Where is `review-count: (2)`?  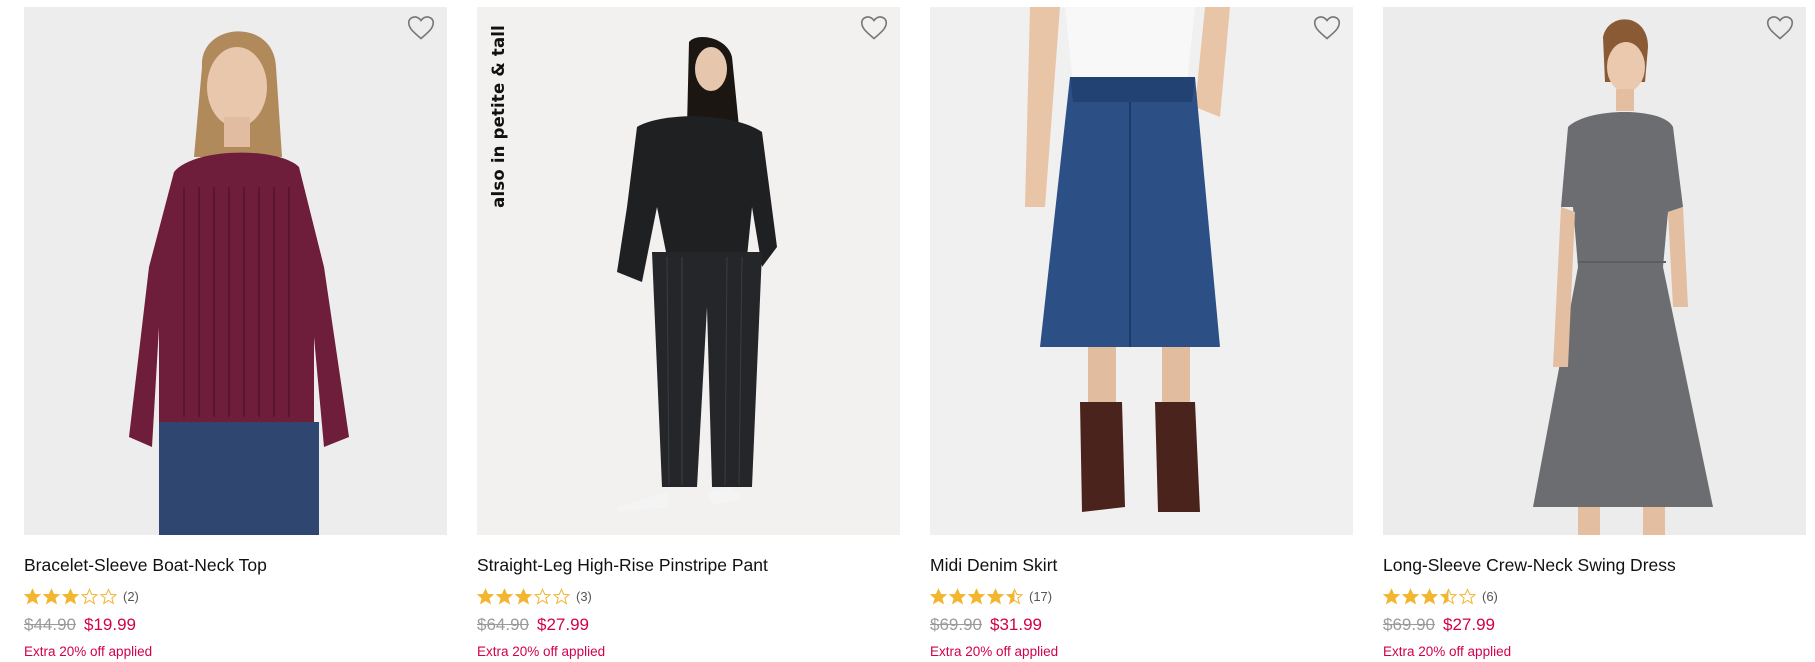 review-count: (2) is located at coordinates (131, 596).